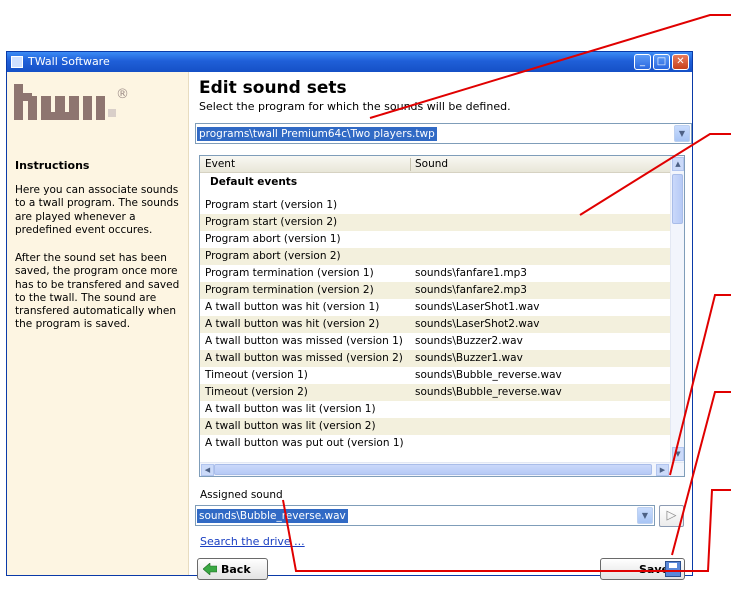 The height and width of the screenshot is (601, 731). What do you see at coordinates (69, 61) in the screenshot?
I see `window-title: TWall Software` at bounding box center [69, 61].